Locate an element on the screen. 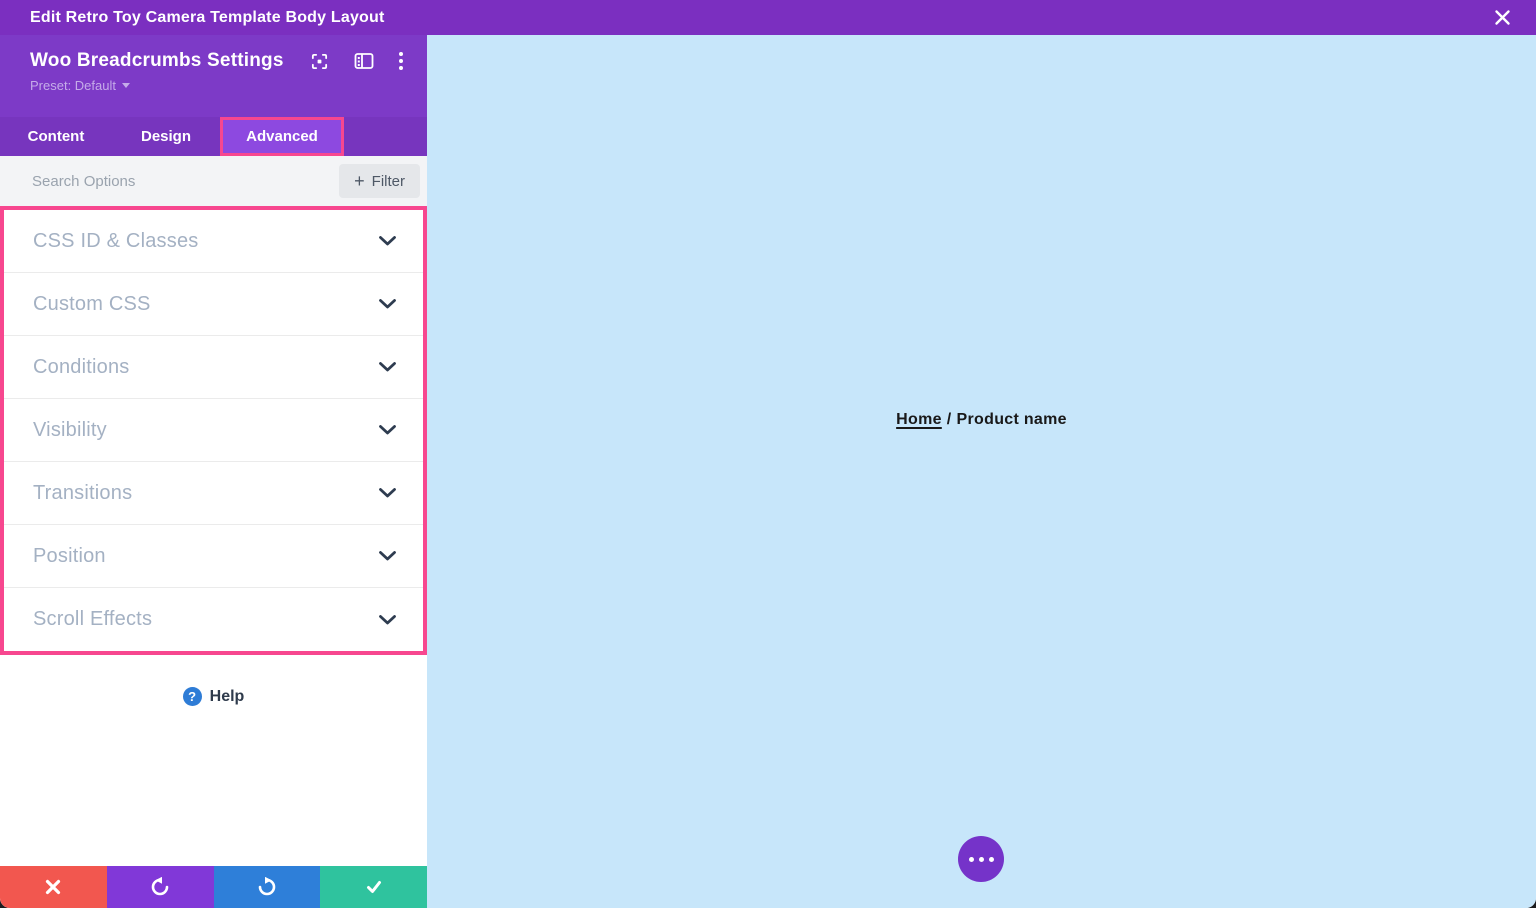  panel-title: Woo Breadcrumbs Settings is located at coordinates (157, 60).